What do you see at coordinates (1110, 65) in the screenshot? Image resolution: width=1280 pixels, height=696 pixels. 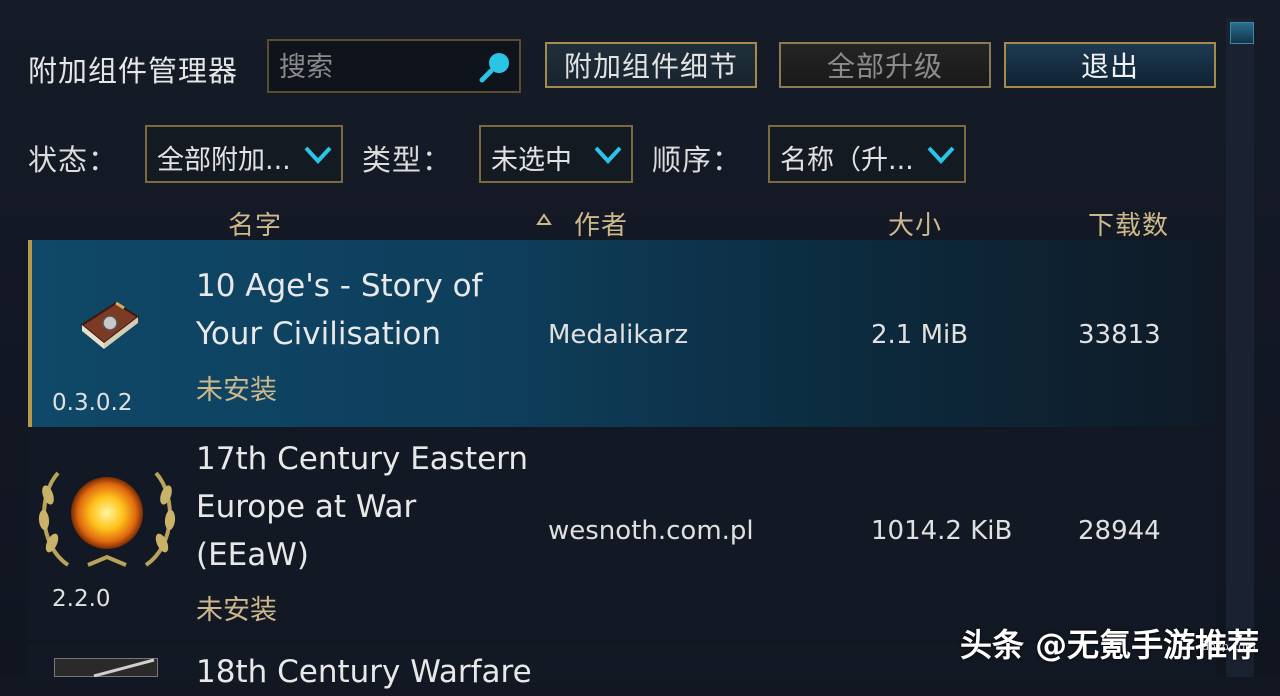 I see `quit-button: 退出` at bounding box center [1110, 65].